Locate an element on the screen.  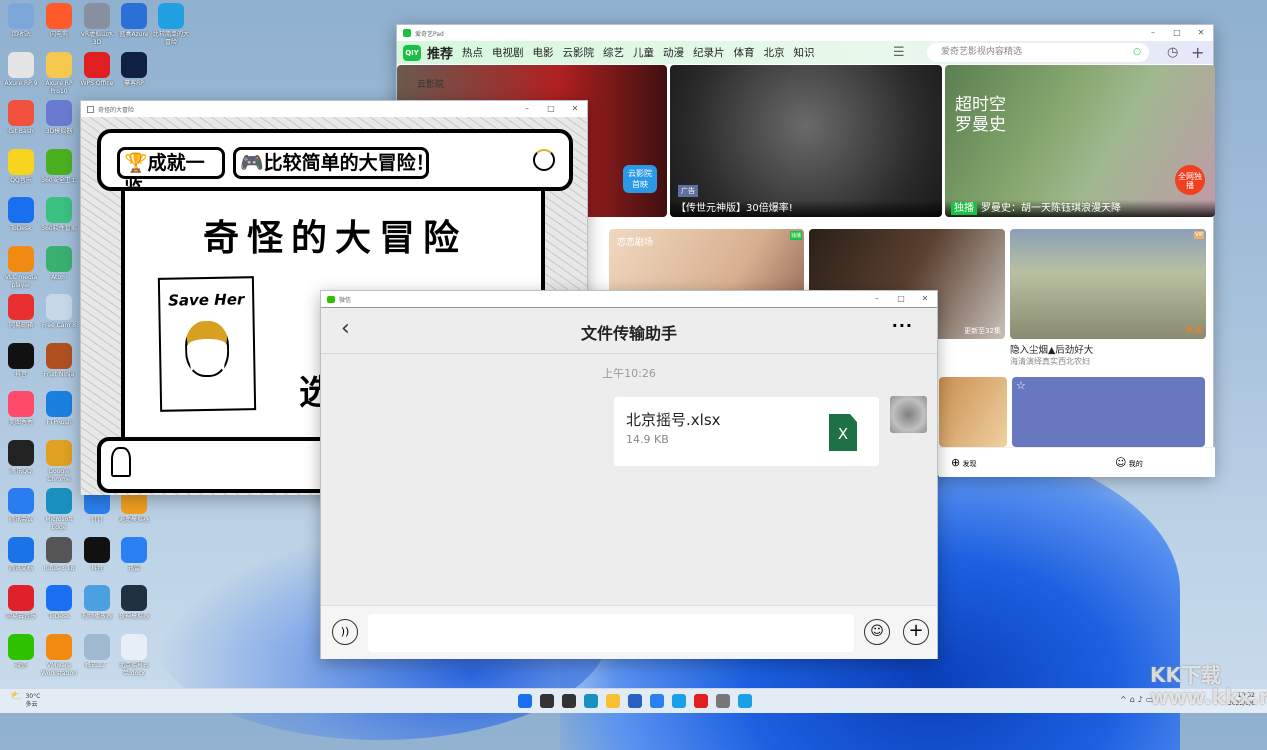
card-title: 隐入尘烟▲后劲好大 is located at coordinates (1051, 349).